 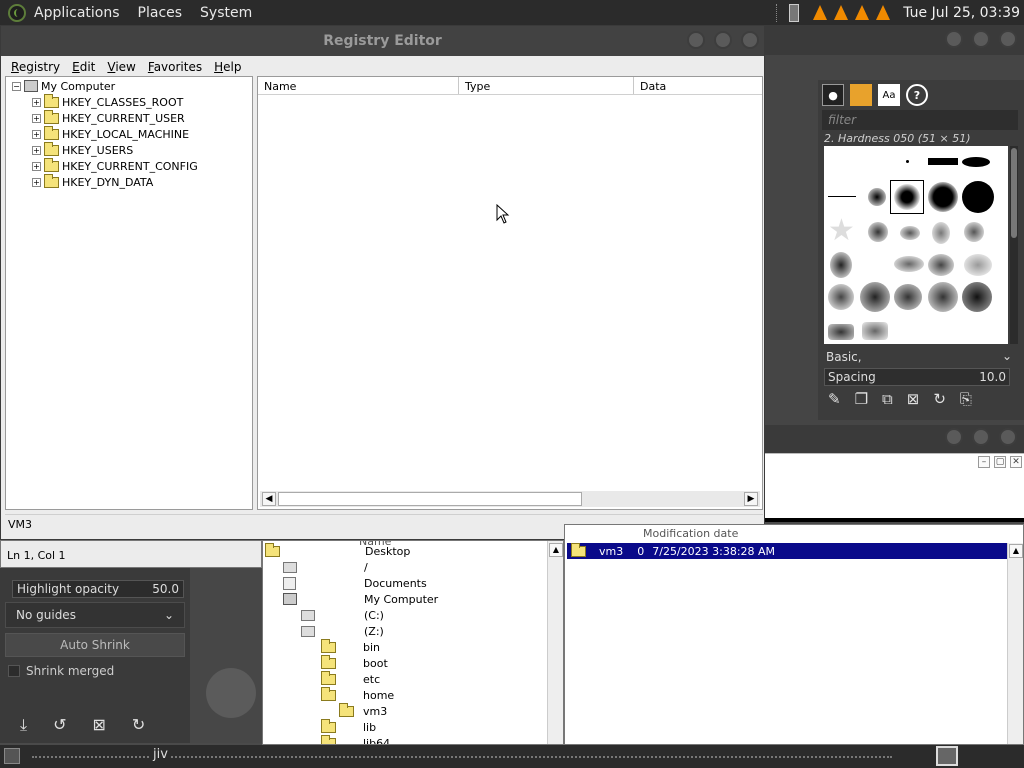 I want to click on brushes-tab-icon: ●, so click(x=833, y=95).